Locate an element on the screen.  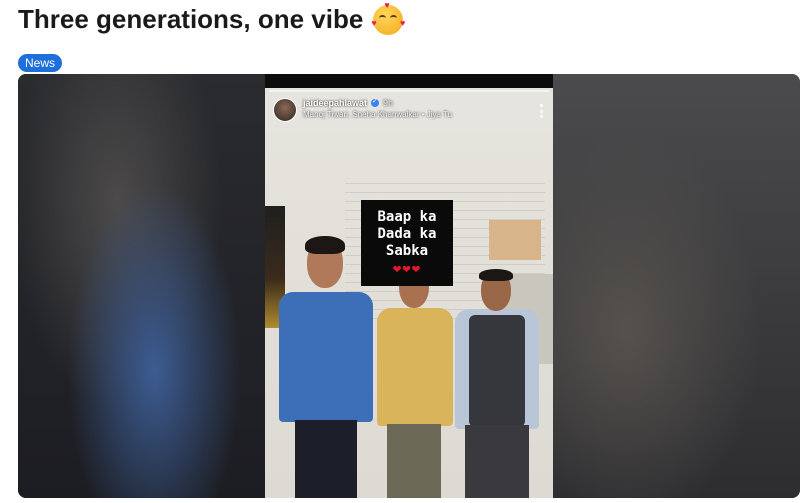
caption-line-3: Sabka is located at coordinates (407, 250).